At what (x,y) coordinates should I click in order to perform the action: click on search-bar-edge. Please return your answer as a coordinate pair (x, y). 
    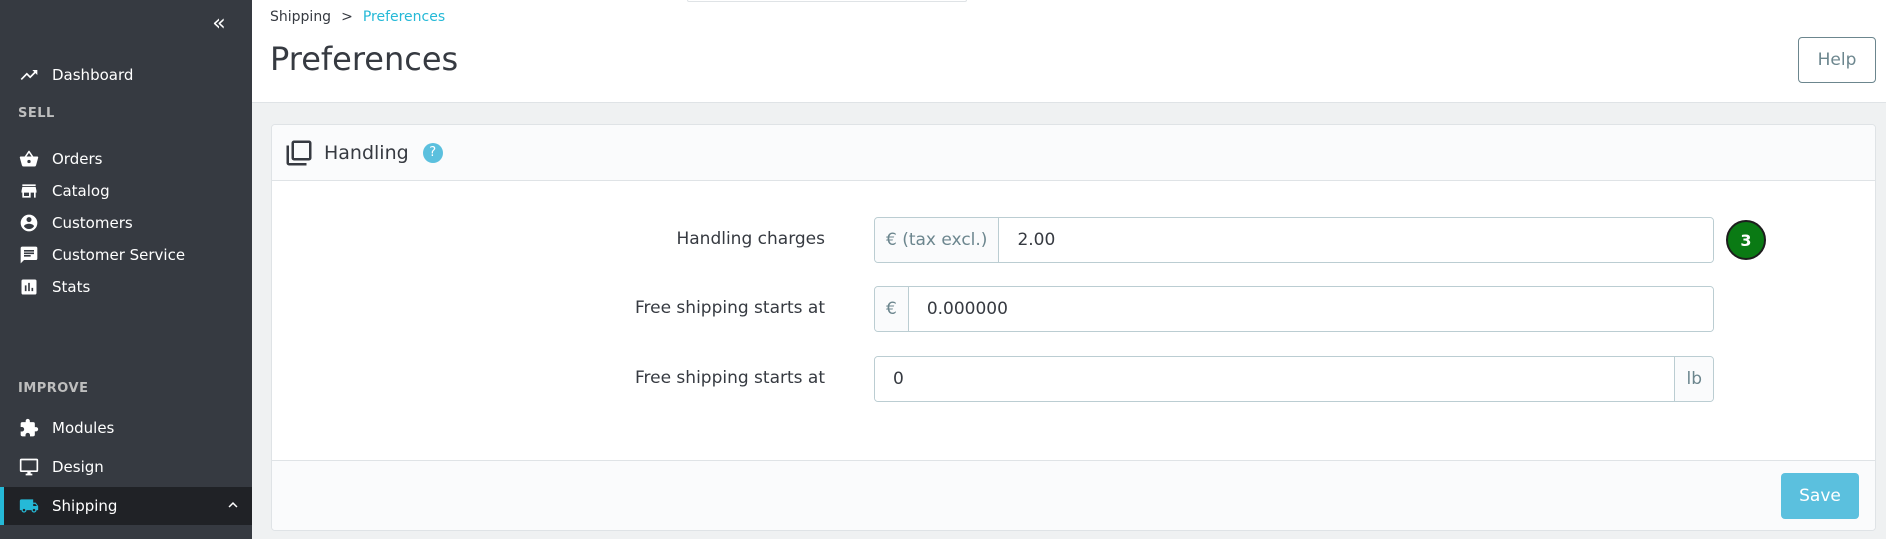
    Looking at the image, I should click on (827, 1).